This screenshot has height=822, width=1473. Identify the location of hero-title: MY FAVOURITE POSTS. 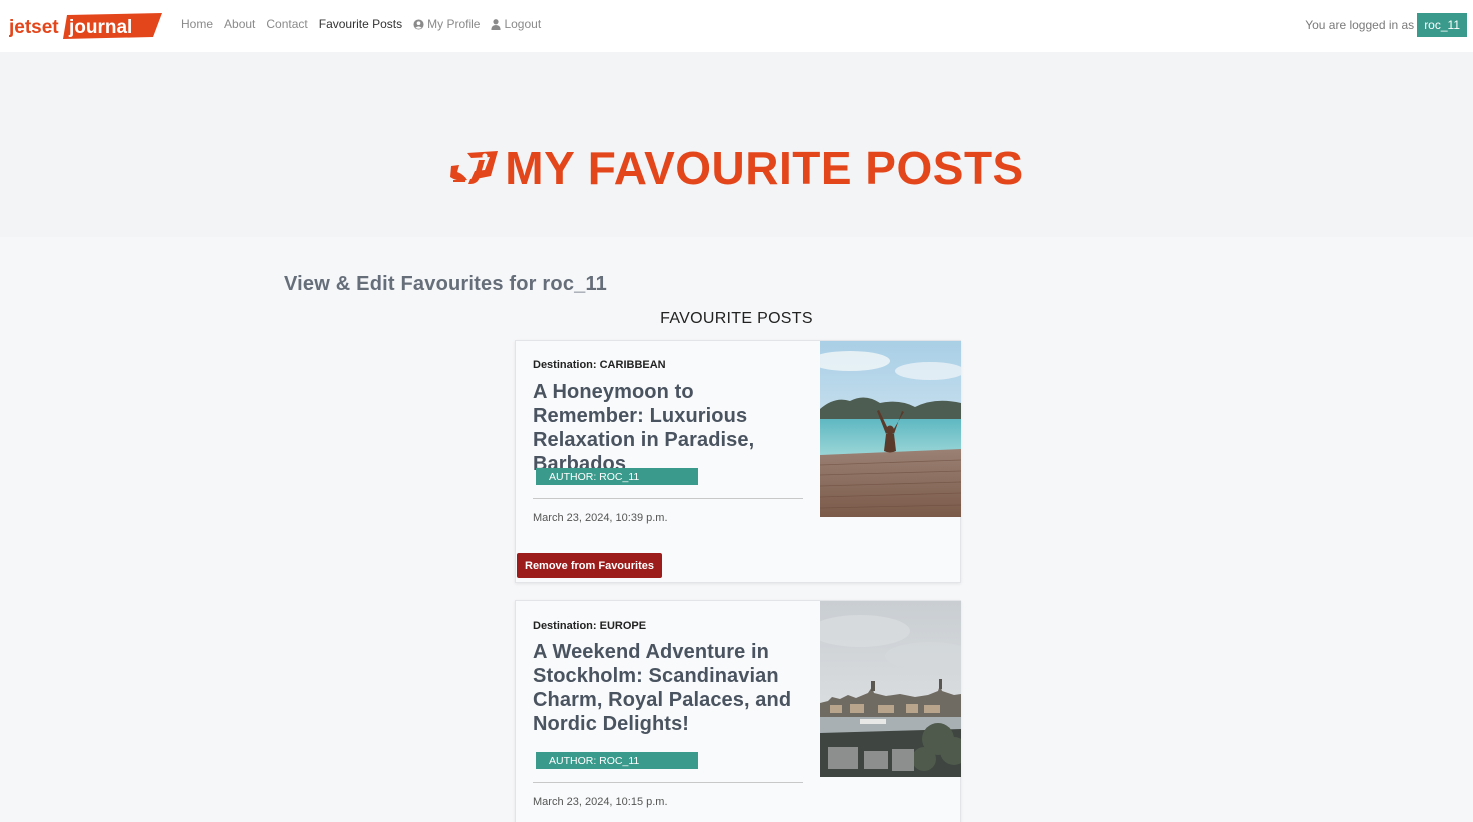
(736, 168).